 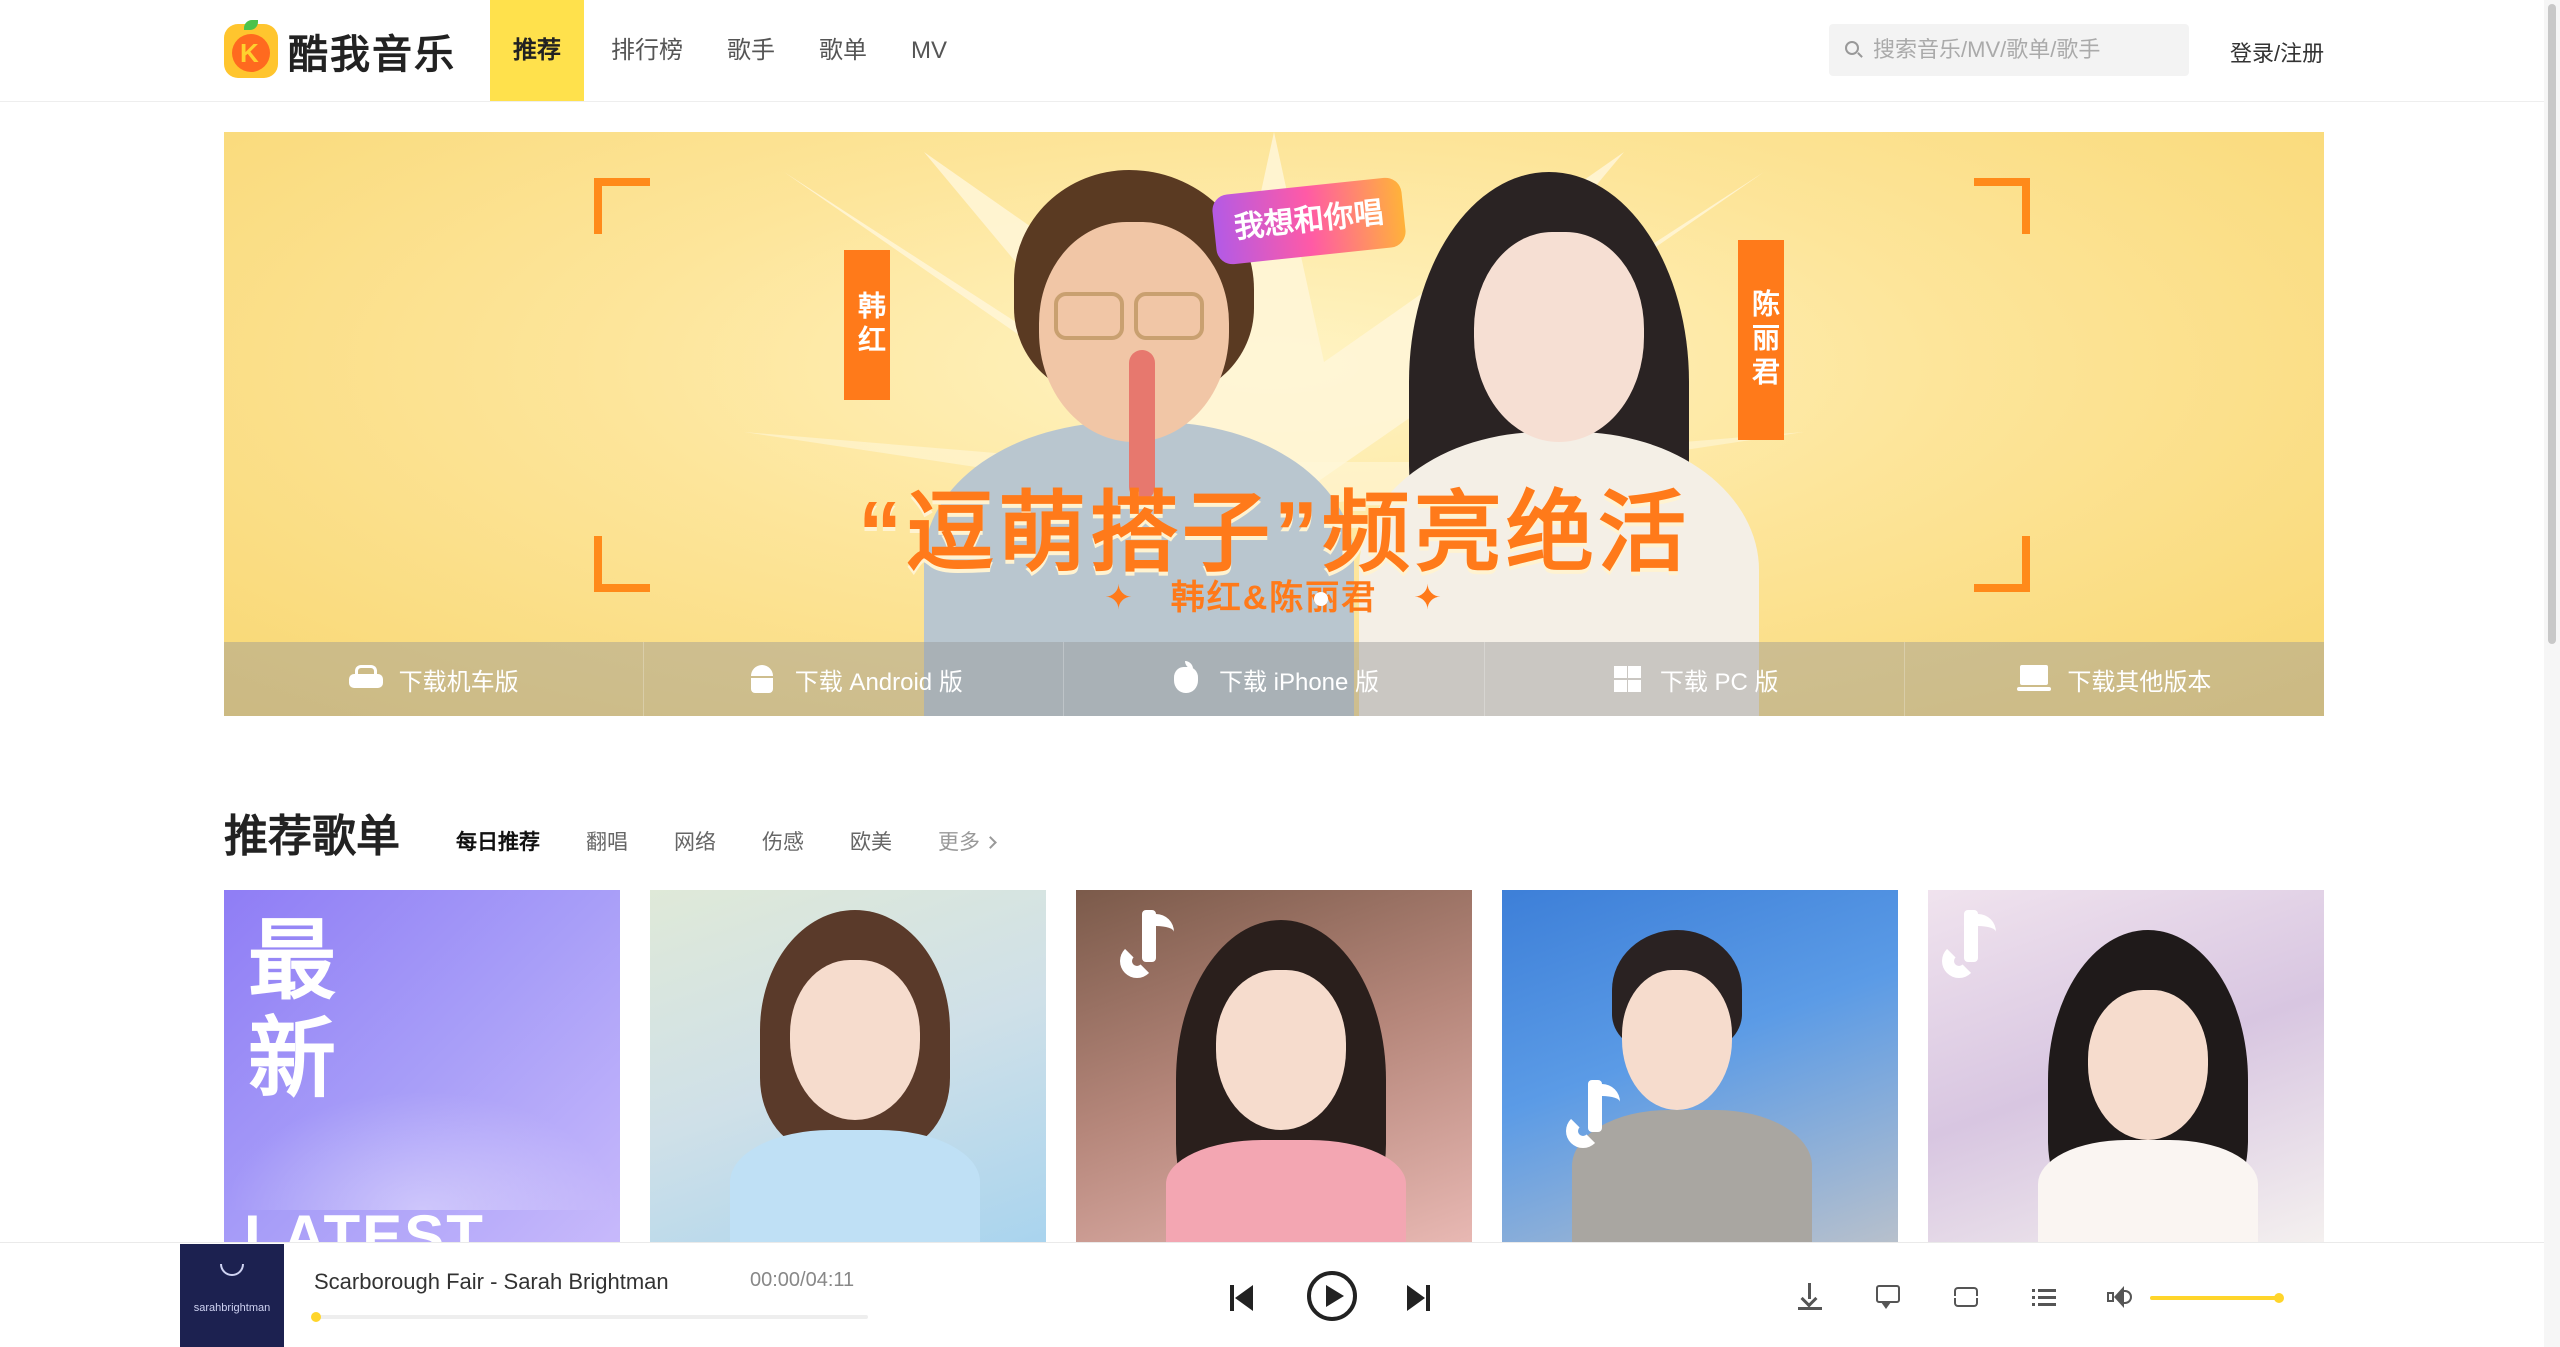 What do you see at coordinates (2217, 1298) in the screenshot?
I see `volume-slider` at bounding box center [2217, 1298].